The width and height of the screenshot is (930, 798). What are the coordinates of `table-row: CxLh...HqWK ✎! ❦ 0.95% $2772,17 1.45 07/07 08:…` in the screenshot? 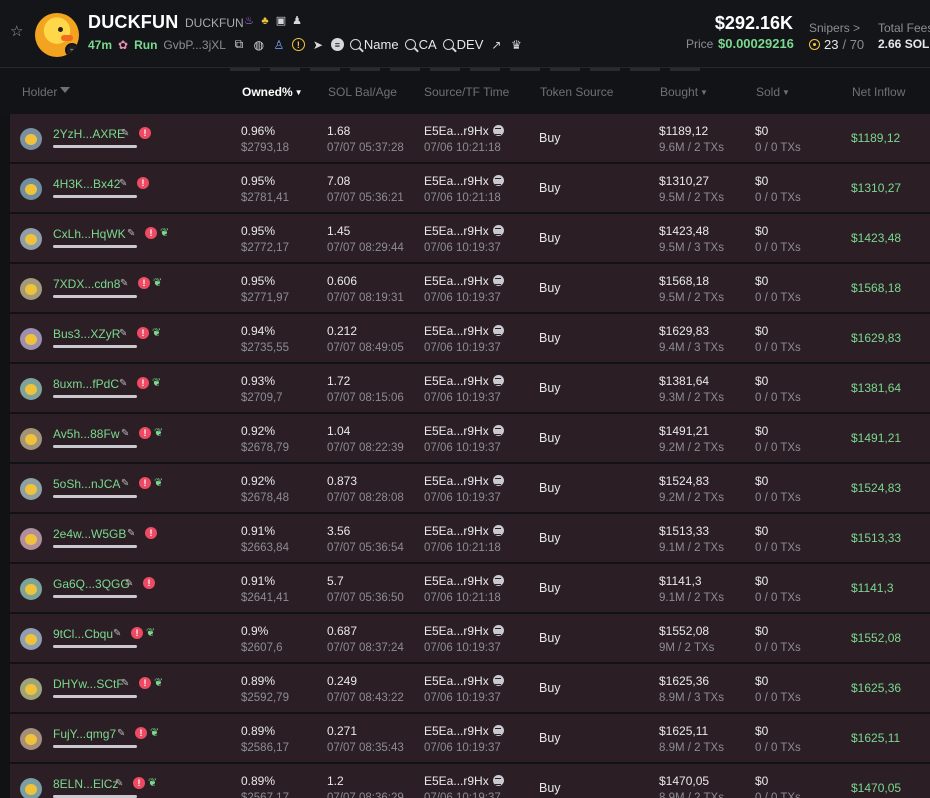 It's located at (470, 238).